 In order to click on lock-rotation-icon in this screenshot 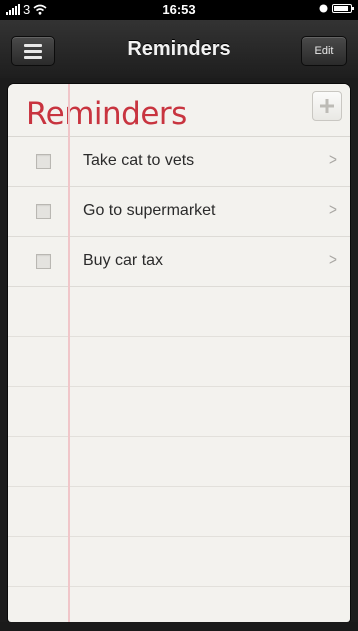, I will do `click(323, 8)`.